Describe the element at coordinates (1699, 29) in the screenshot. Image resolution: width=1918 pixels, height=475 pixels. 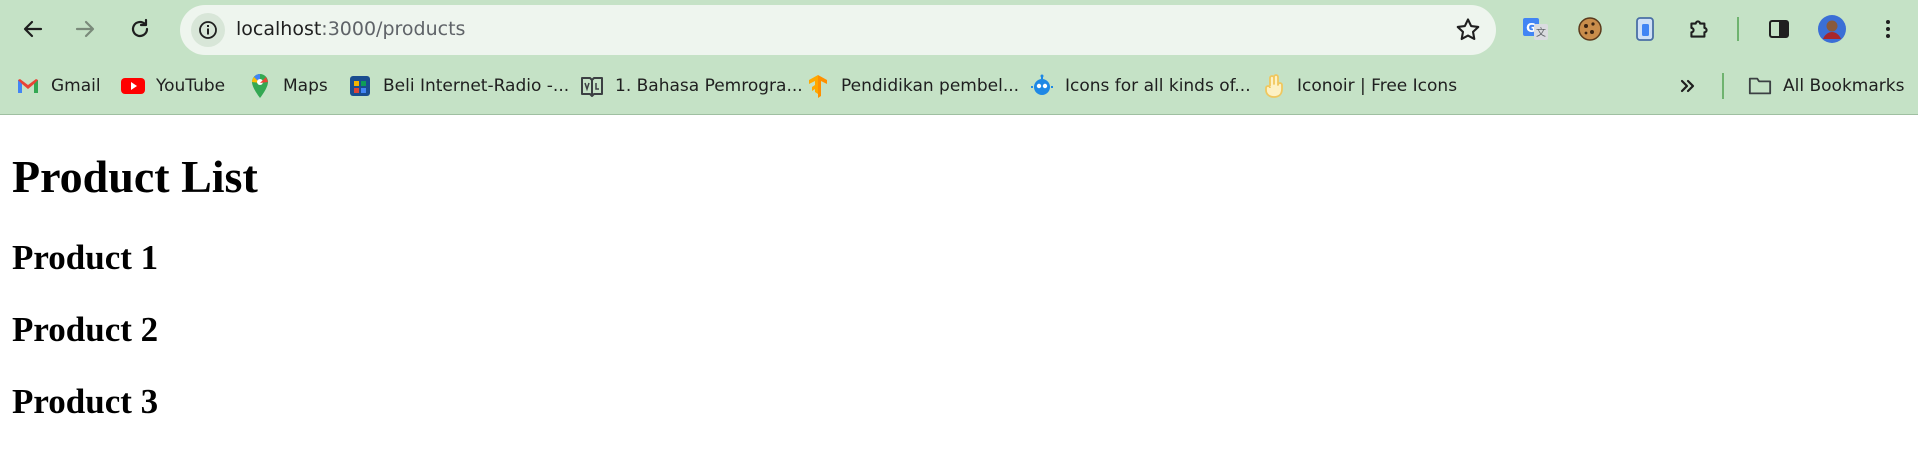
I see `extensions-puzzle-icon` at that location.